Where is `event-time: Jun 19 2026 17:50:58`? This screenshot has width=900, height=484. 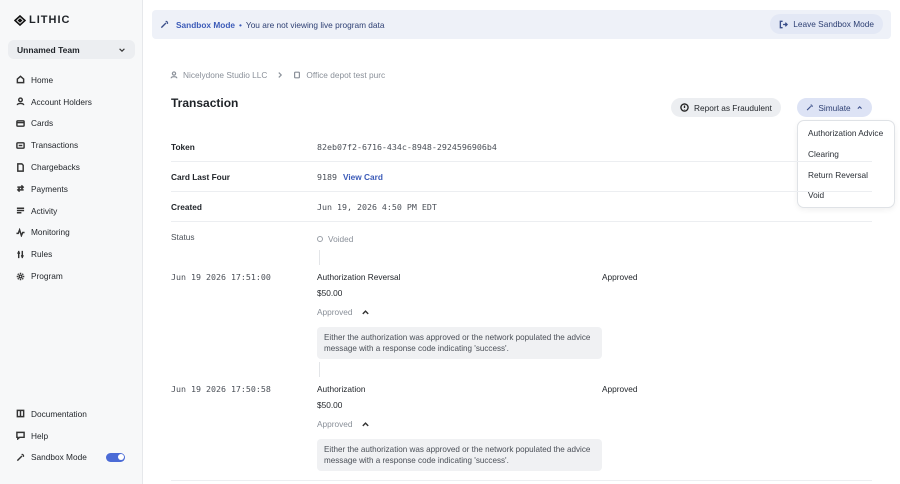 event-time: Jun 19 2026 17:50:58 is located at coordinates (221, 389).